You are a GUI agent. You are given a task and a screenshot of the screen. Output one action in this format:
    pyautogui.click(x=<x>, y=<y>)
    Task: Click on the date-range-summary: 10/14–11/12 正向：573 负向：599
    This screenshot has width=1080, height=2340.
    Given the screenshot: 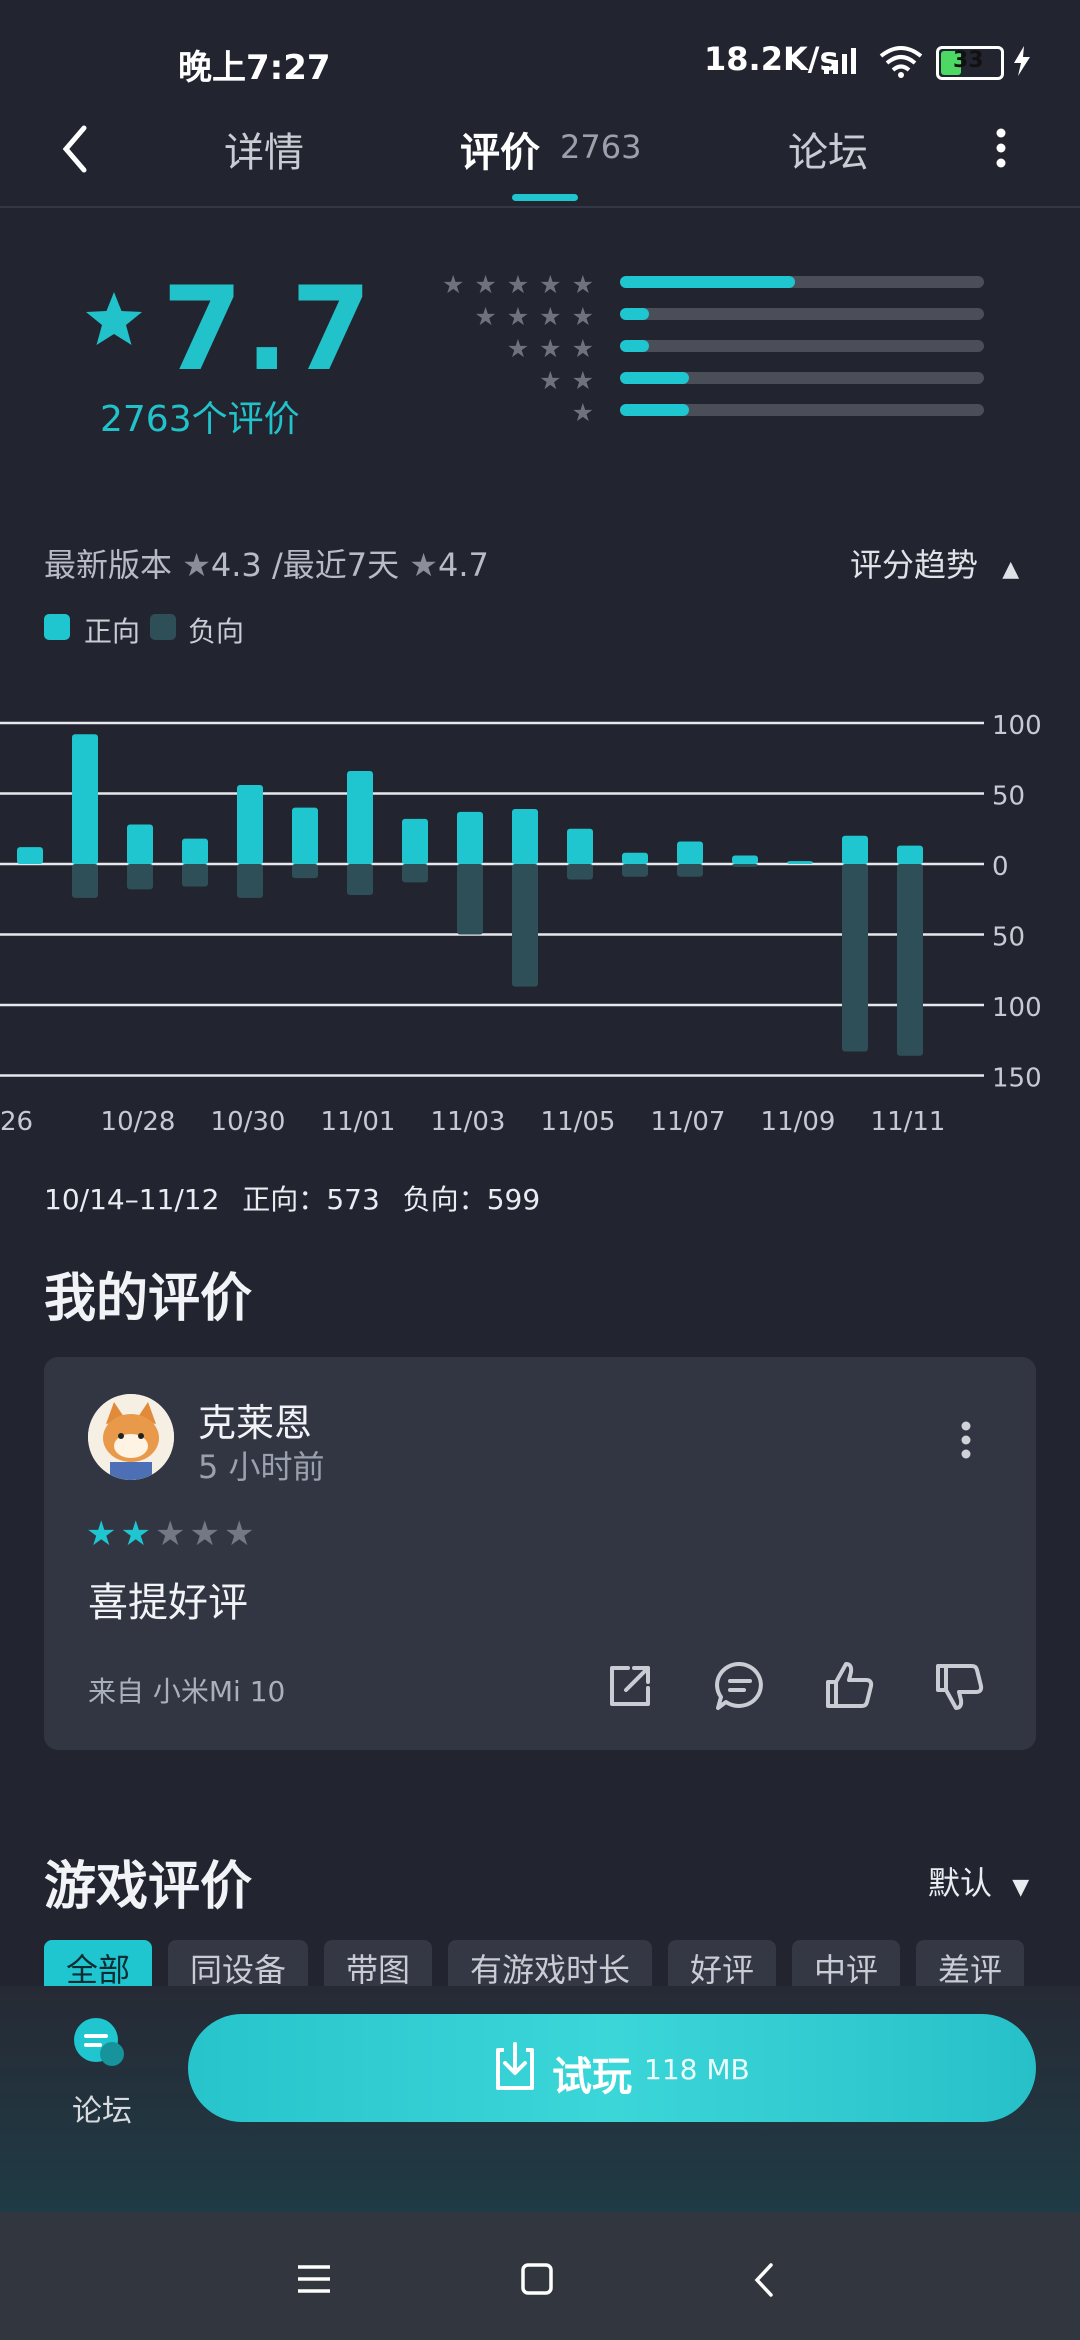 What is the action you would take?
    pyautogui.click(x=292, y=1198)
    